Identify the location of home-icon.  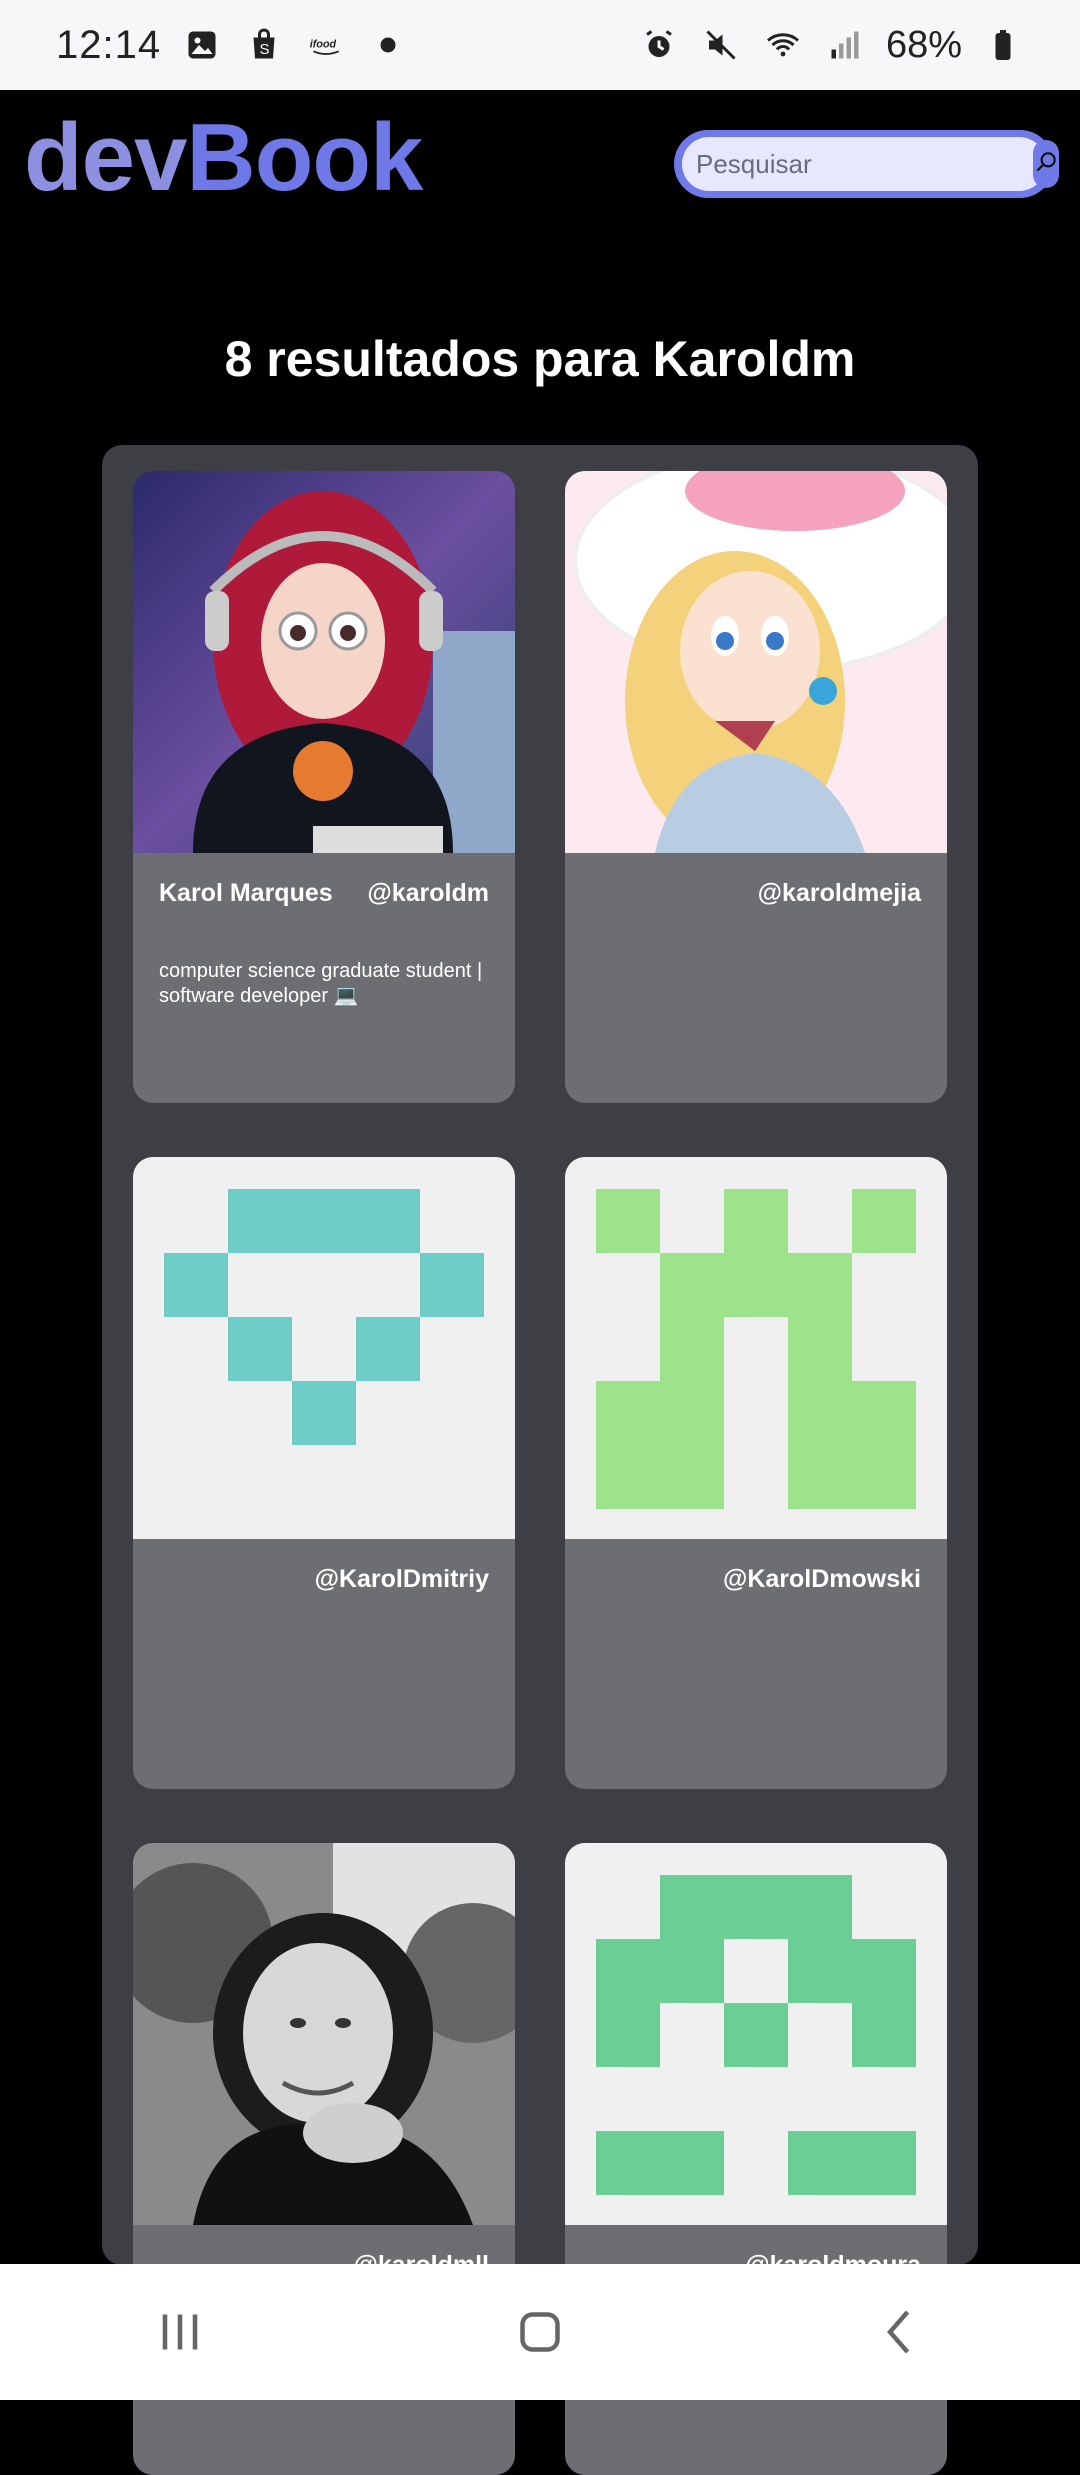
(540, 2332).